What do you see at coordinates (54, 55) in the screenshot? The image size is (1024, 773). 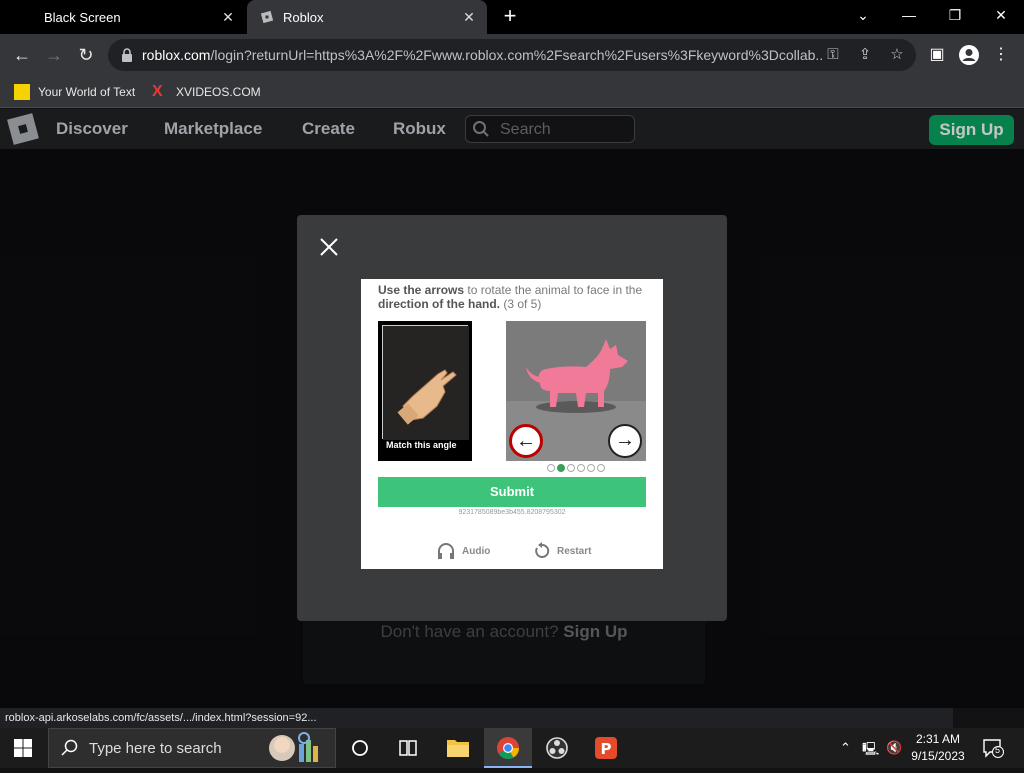 I see `forward-button: →` at bounding box center [54, 55].